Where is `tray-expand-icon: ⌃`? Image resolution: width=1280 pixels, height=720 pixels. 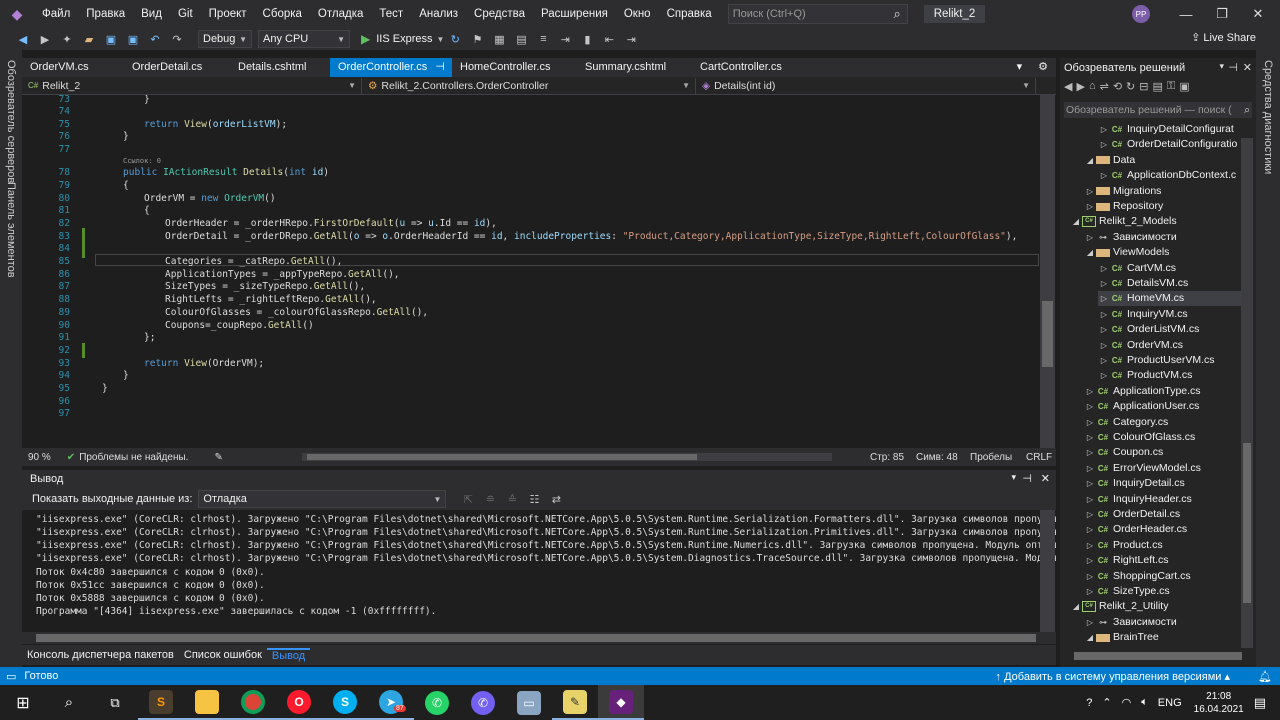
tray-expand-icon: ⌃ is located at coordinates (1106, 702).